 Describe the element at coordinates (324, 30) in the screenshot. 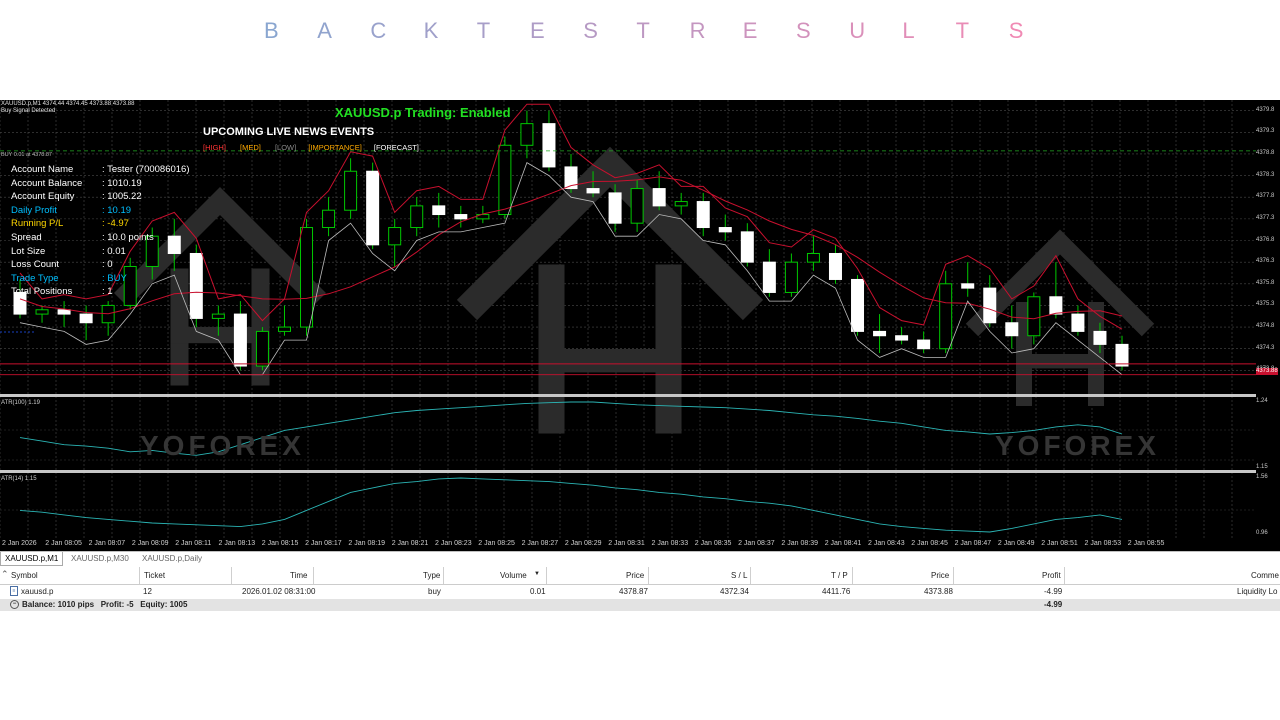

I see `title-letter: A` at that location.